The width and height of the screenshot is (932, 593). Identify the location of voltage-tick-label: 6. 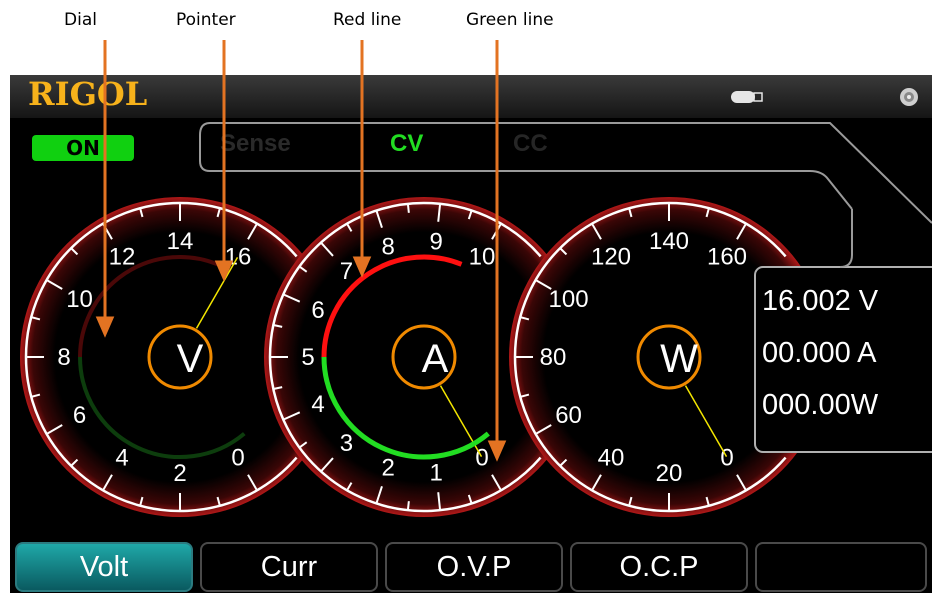
(79, 415).